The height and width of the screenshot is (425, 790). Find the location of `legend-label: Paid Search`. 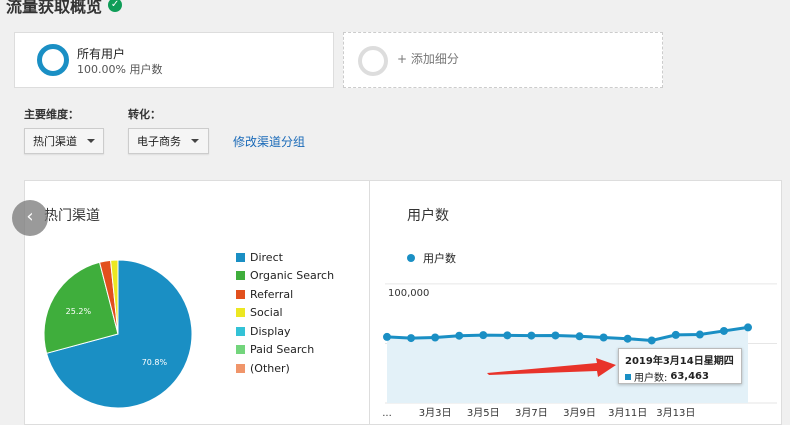

legend-label: Paid Search is located at coordinates (282, 350).